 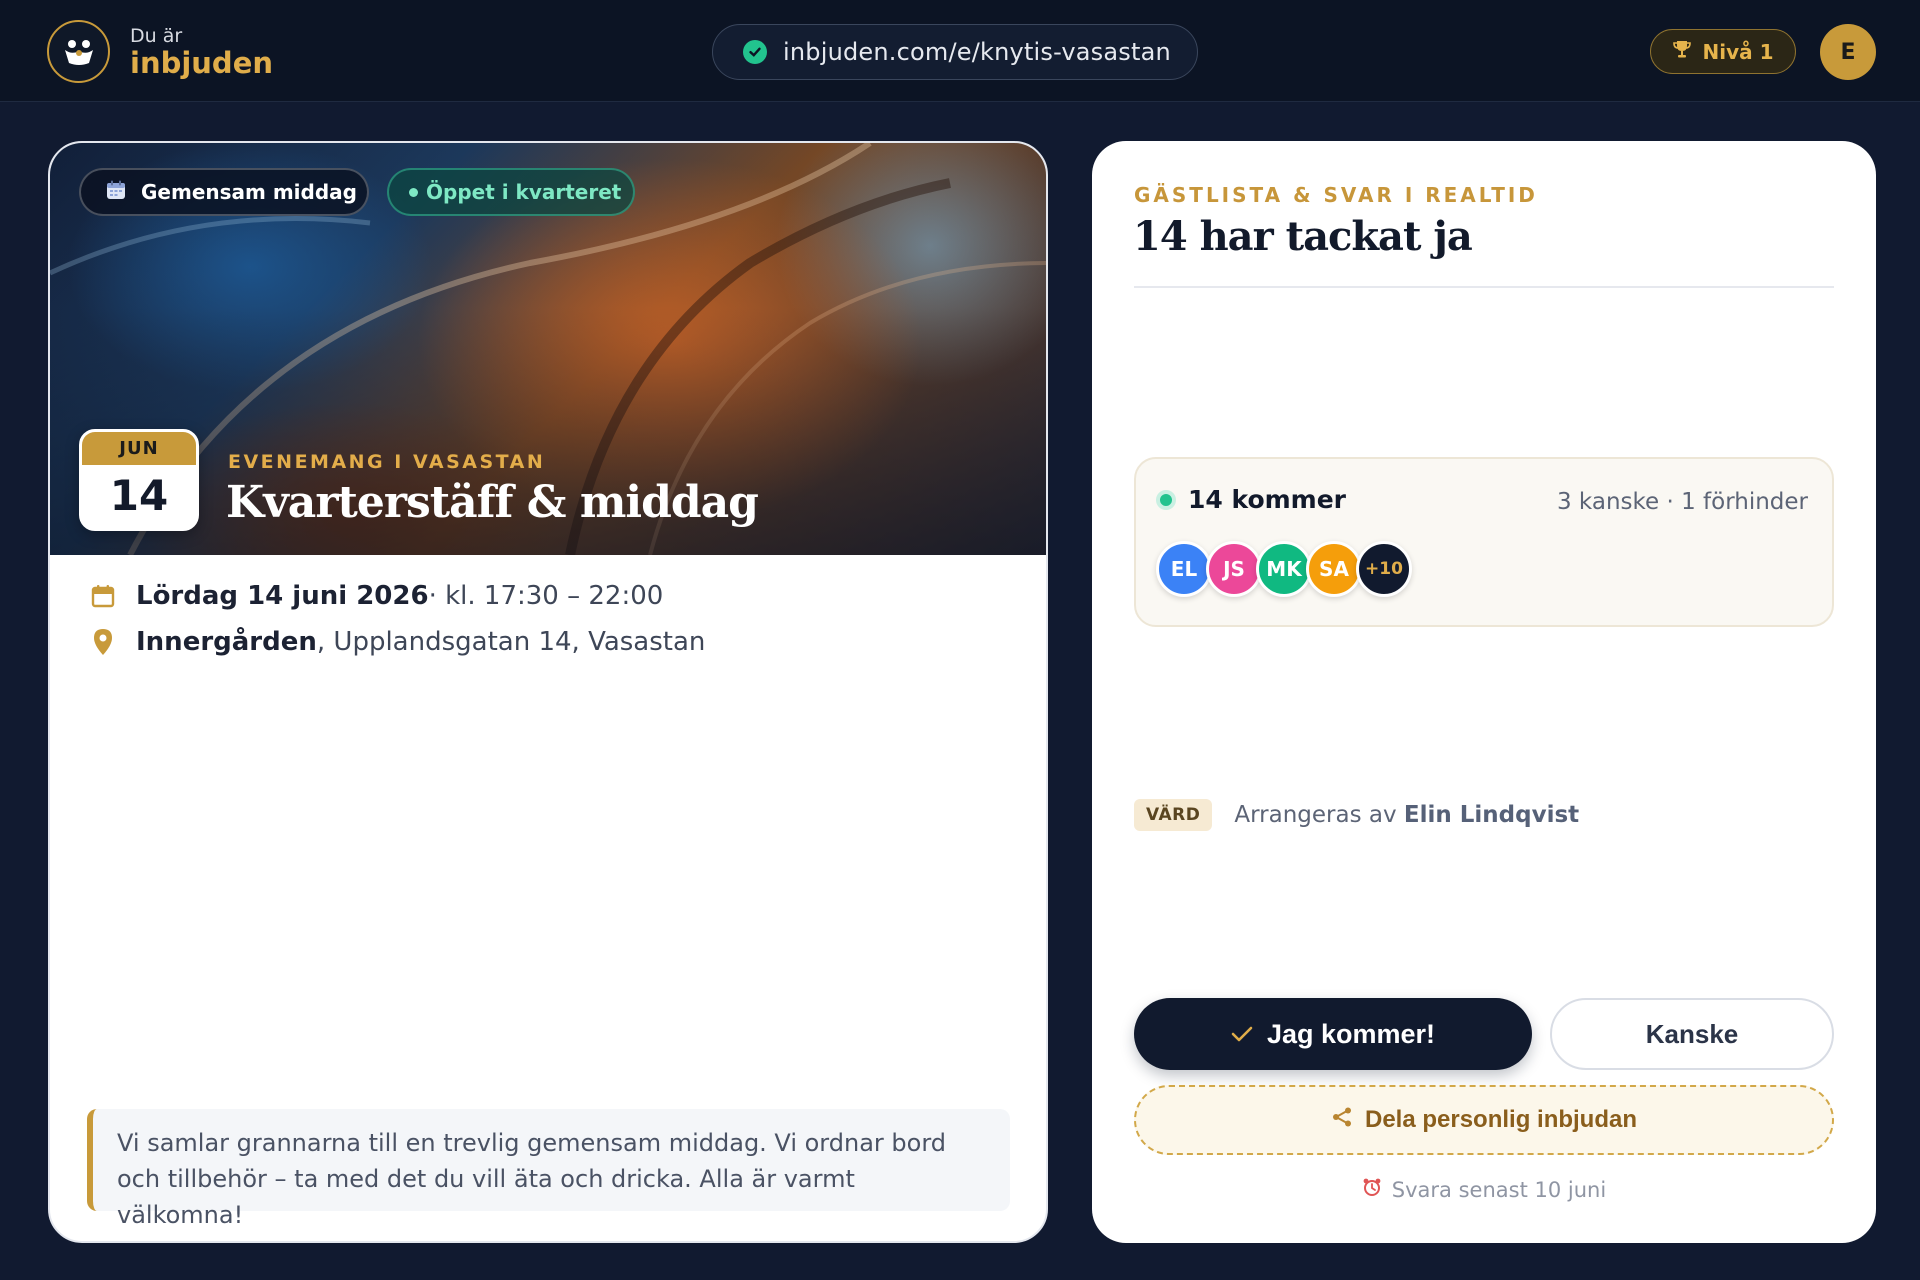 I want to click on event-time: · kl. 17:30 – 22:00, so click(x=546, y=596).